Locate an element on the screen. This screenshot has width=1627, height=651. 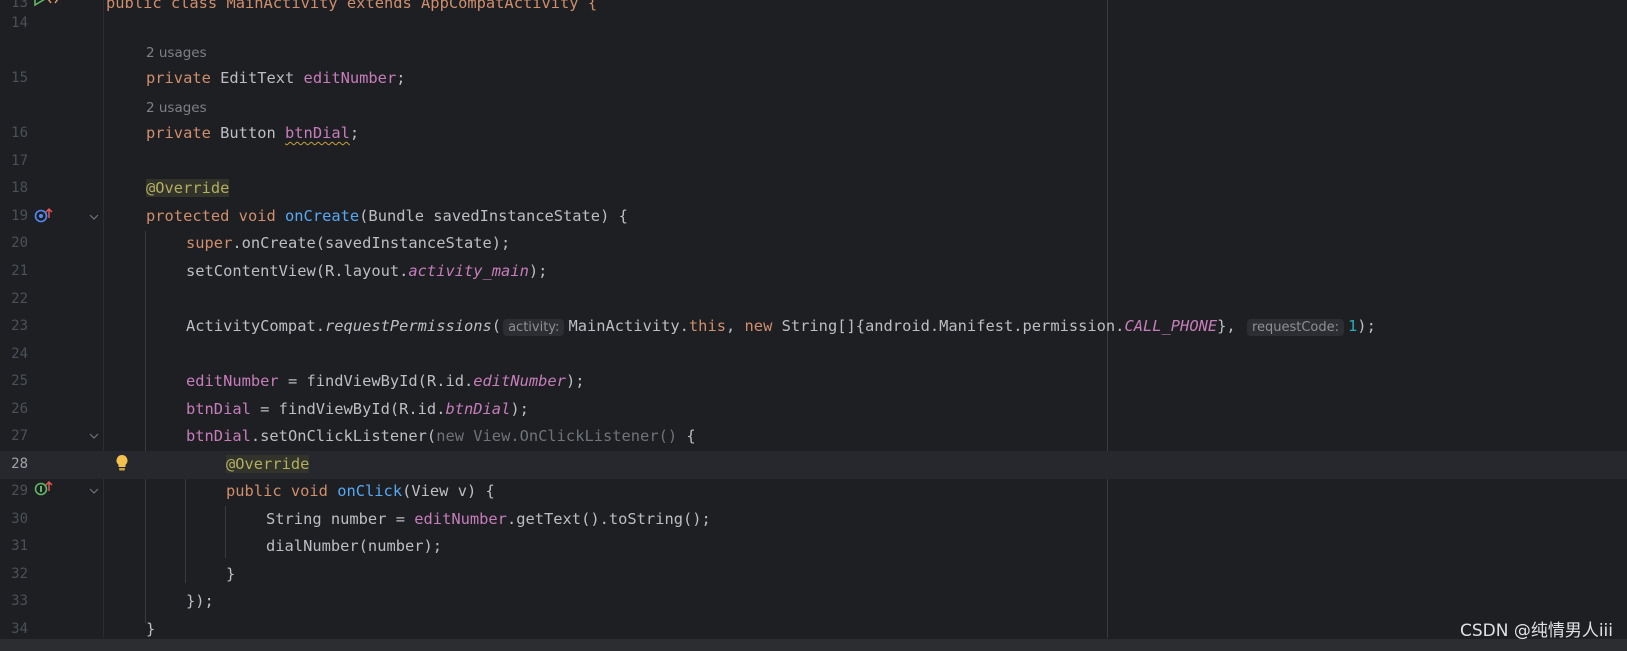
code-token: dialNumber(number); is located at coordinates (354, 546).